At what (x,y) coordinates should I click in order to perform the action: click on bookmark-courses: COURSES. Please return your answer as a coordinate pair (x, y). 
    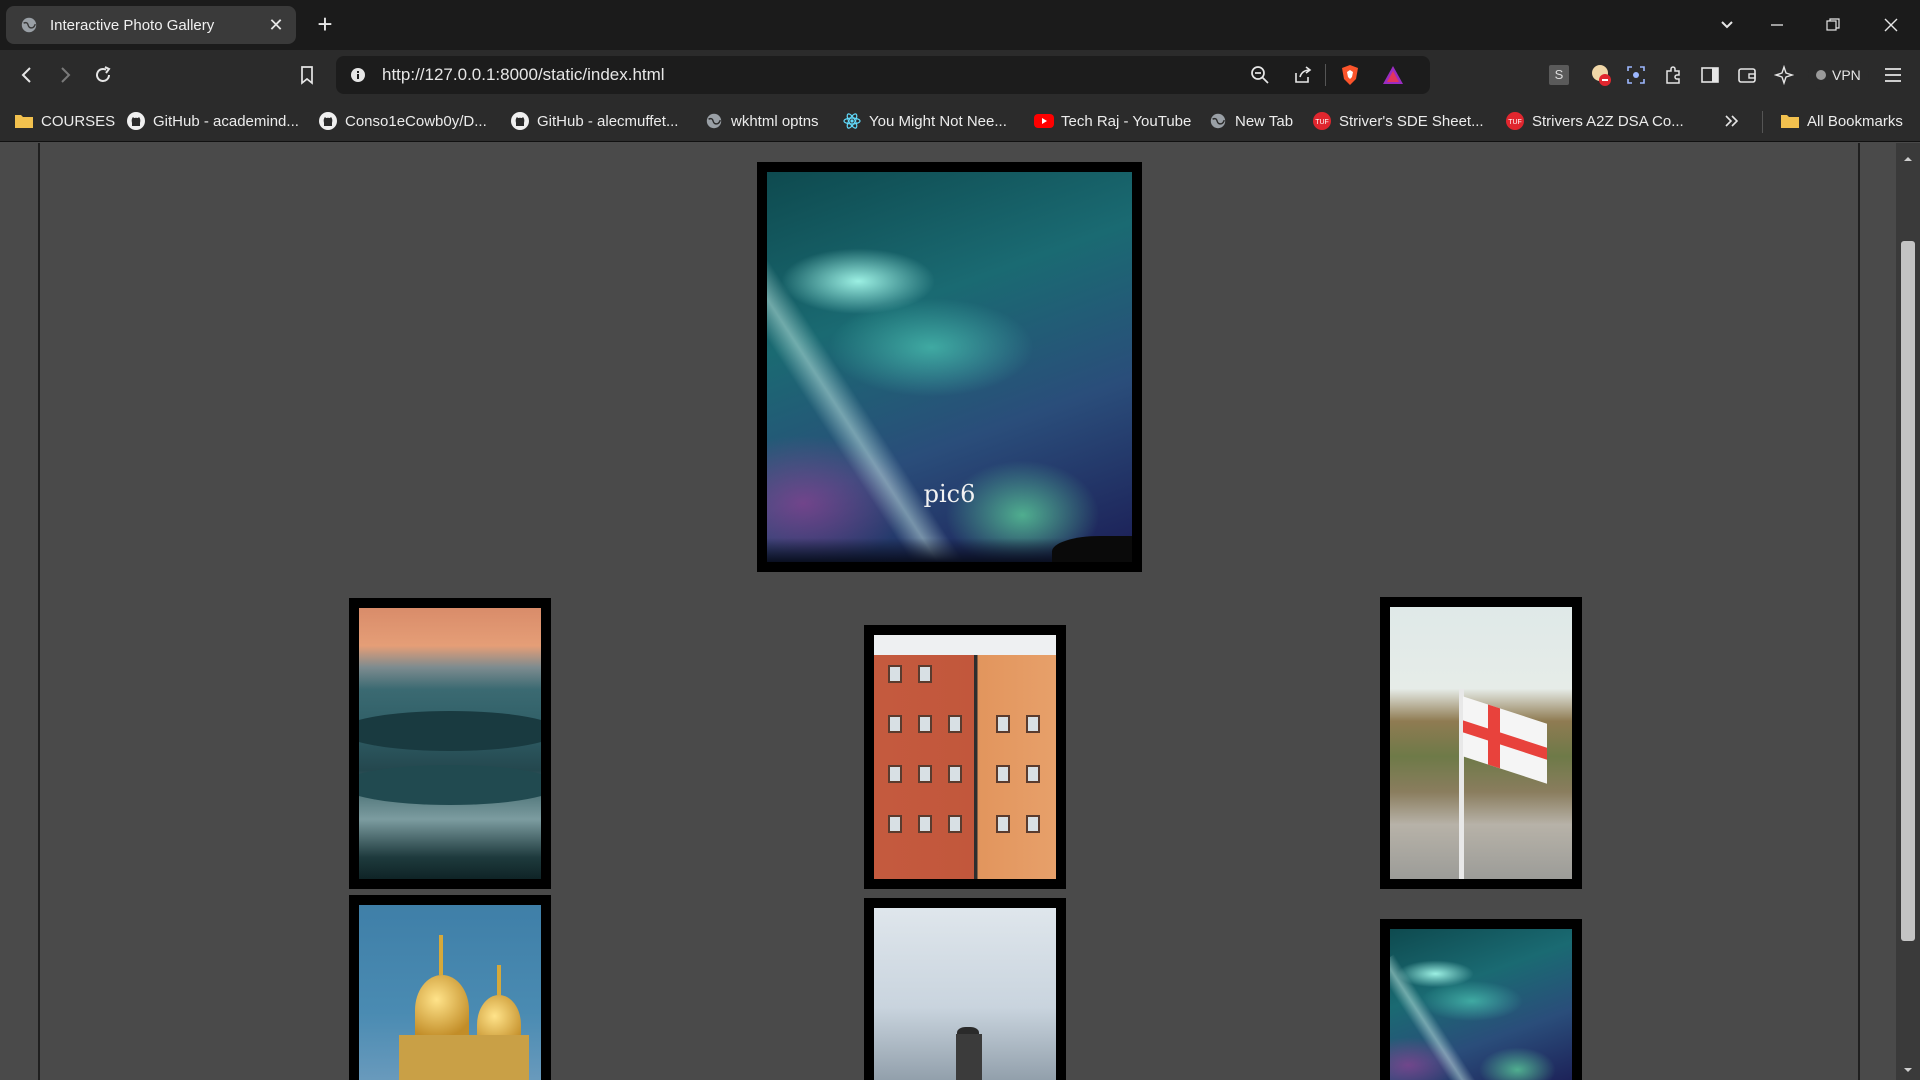
    Looking at the image, I should click on (64, 121).